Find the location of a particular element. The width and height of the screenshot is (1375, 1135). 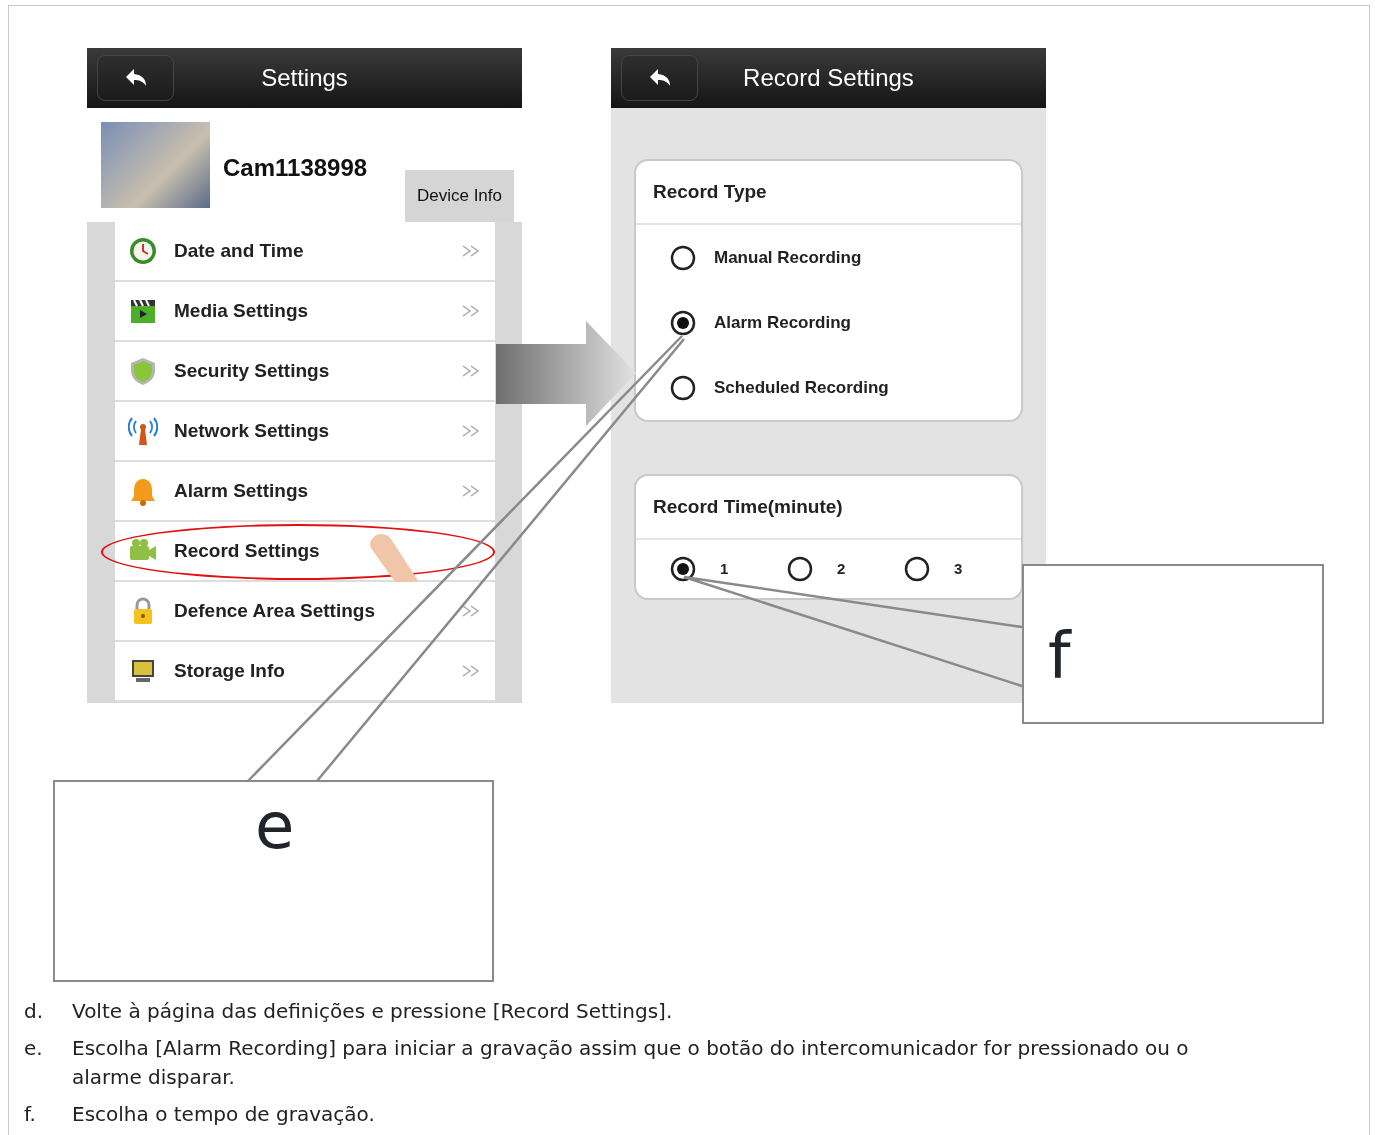

step-text: Escolha o tempo de gravação. is located at coordinates (223, 1114).